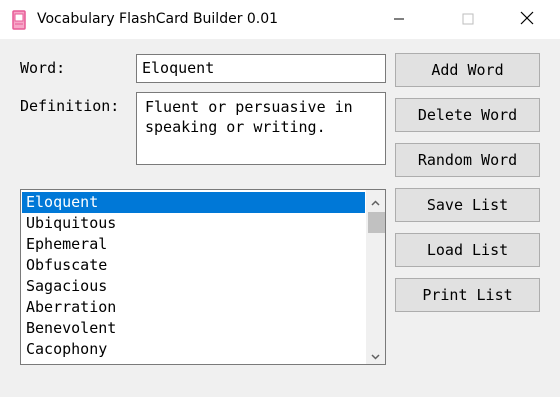  Describe the element at coordinates (193, 328) in the screenshot. I see `list-item: Benevolent` at that location.